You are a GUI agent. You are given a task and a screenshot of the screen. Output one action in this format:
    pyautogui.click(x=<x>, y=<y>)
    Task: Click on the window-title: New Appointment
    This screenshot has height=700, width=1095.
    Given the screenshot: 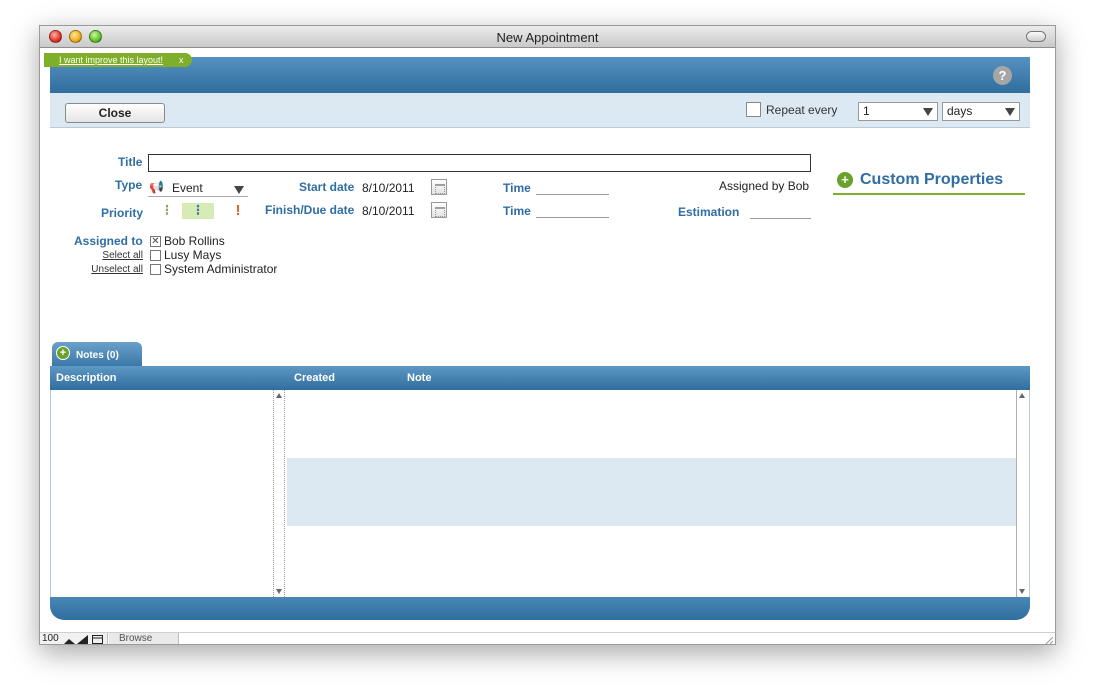 What is the action you would take?
    pyautogui.click(x=547, y=37)
    